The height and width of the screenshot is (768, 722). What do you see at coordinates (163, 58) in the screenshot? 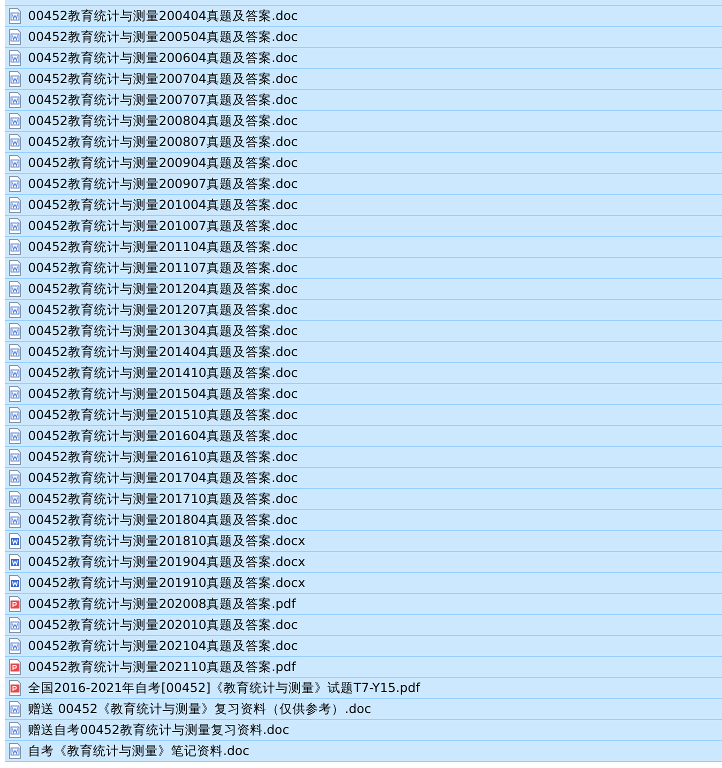
I see `file-name: 00452教育统计与测量200604真题及答案.doc` at bounding box center [163, 58].